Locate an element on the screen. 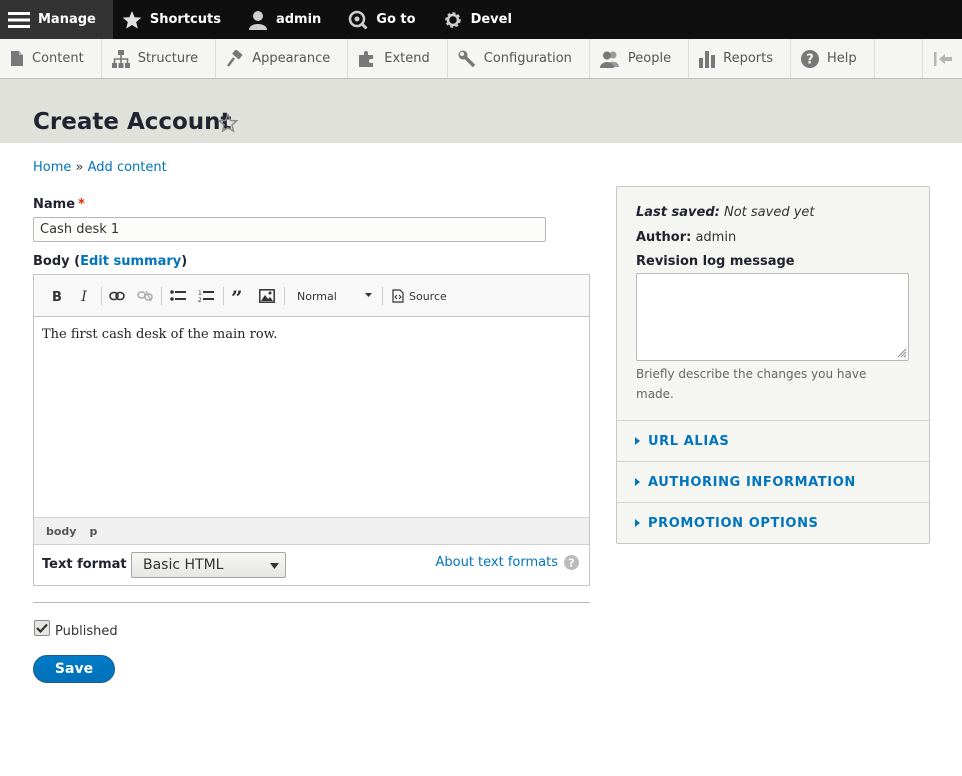 This screenshot has height=776, width=962. details-summary: PROMOTION OPTIONS is located at coordinates (733, 523).